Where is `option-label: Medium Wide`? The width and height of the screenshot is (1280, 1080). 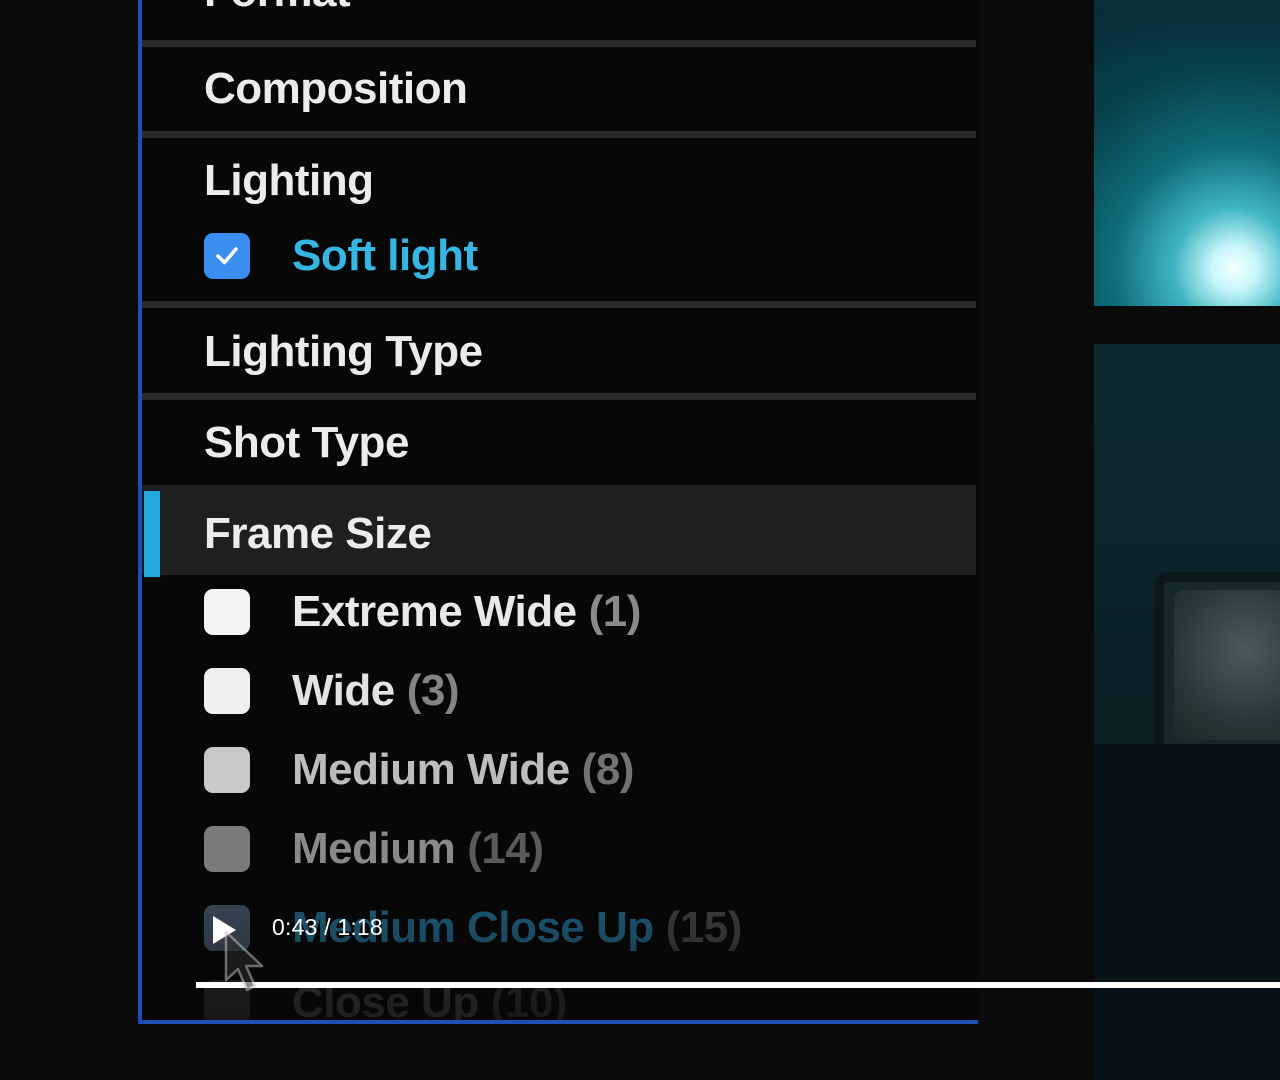
option-label: Medium Wide is located at coordinates (431, 769).